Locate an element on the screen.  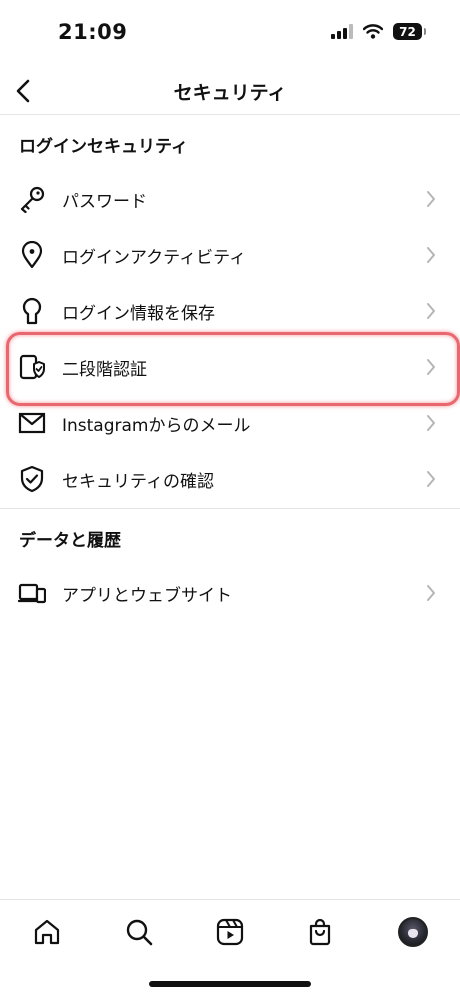
section-divider is located at coordinates (230, 508).